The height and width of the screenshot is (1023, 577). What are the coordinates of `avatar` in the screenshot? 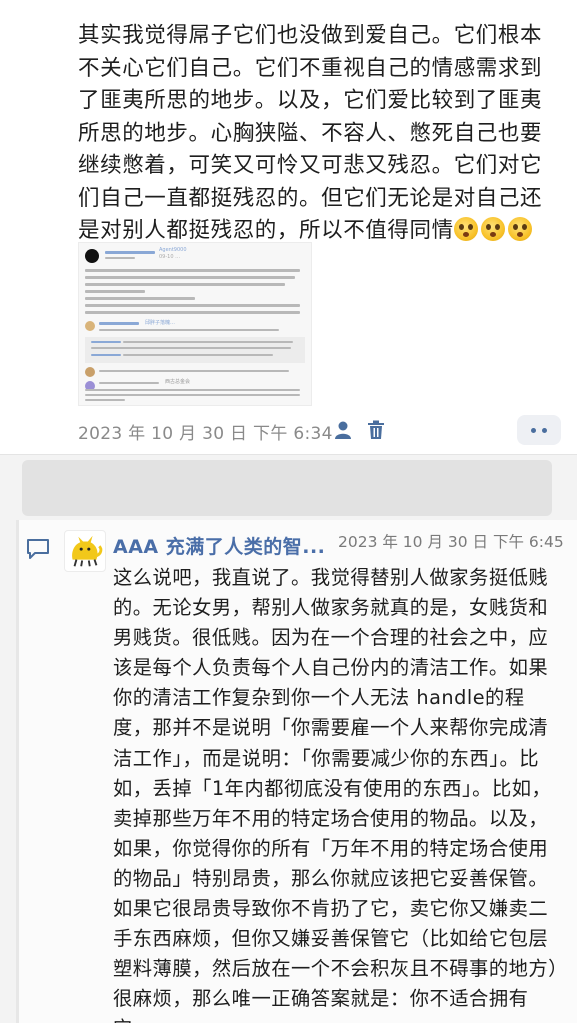 It's located at (85, 551).